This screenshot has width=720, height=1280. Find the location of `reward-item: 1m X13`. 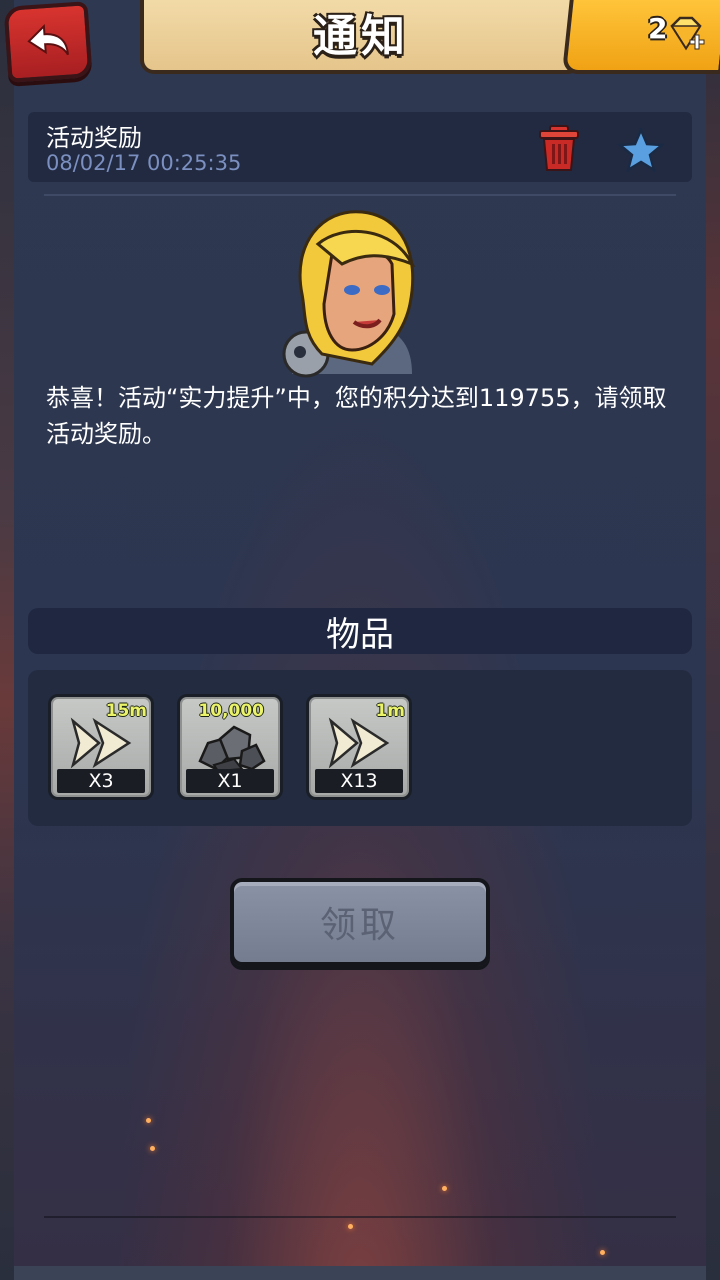

reward-item: 1m X13 is located at coordinates (359, 747).